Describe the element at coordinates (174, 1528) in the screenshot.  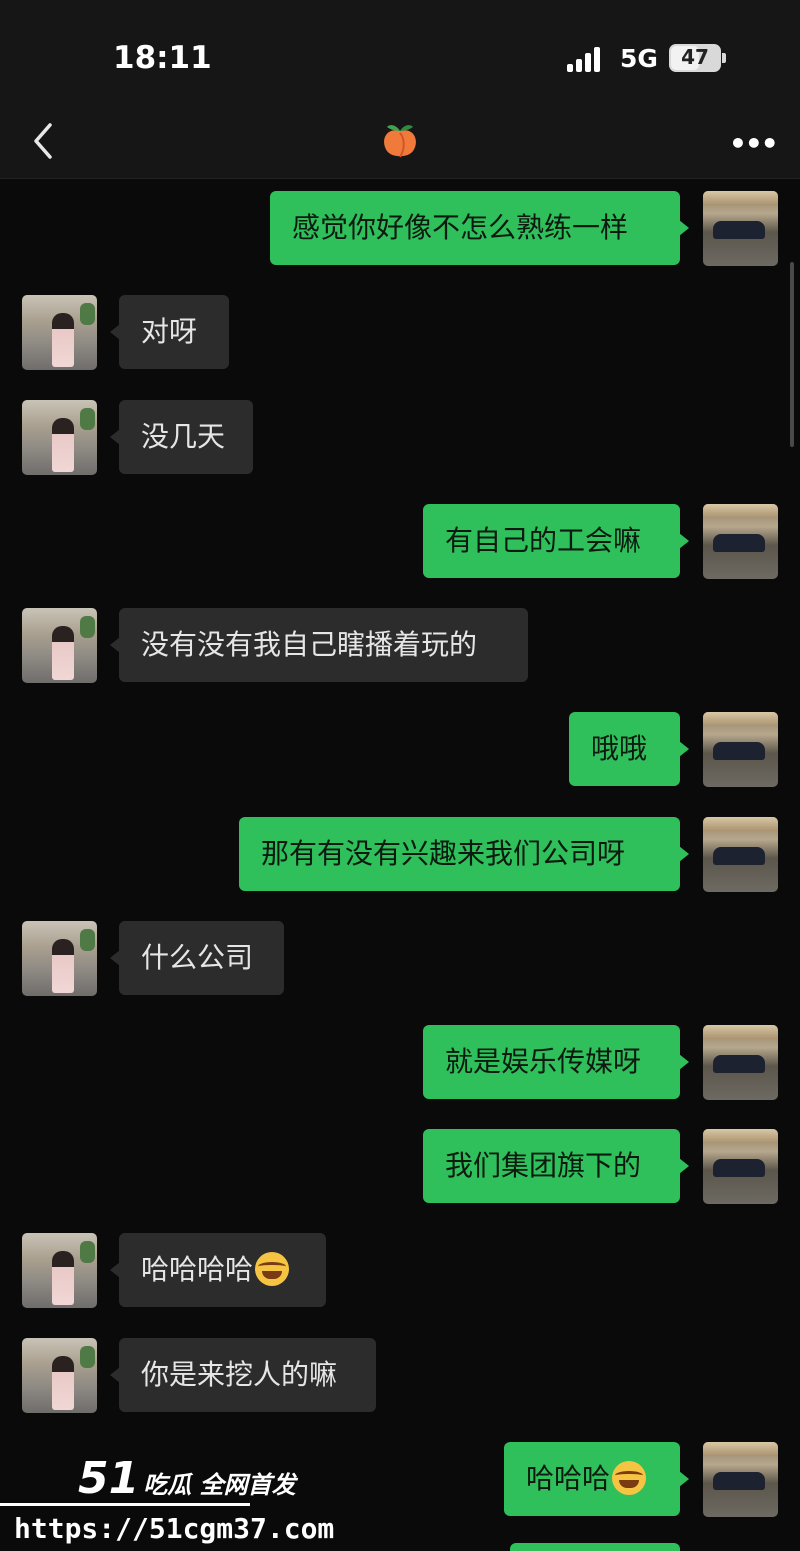
I see `watermark-url: https://51cgm37.com` at that location.